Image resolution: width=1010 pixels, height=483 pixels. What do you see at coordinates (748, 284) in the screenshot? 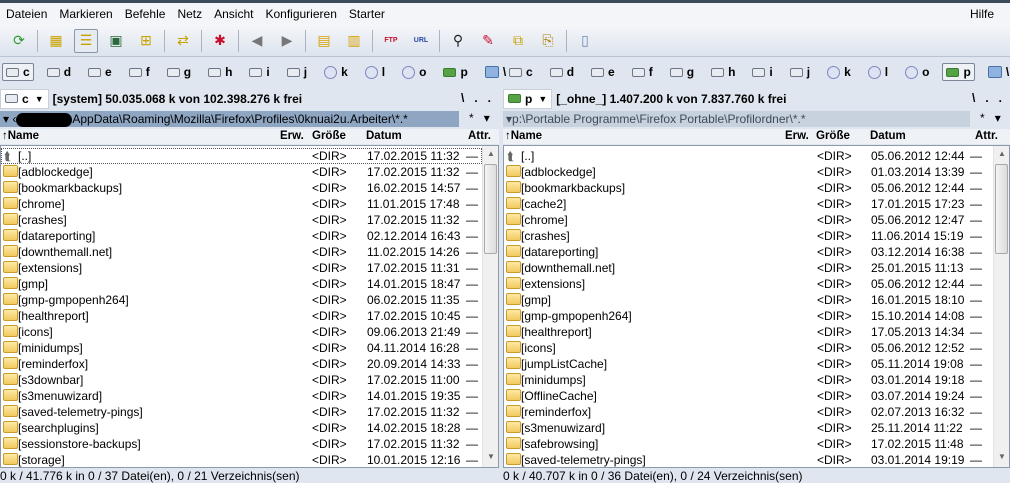
I see `file-row: [extensions] <DIR> 05.06.2012 12:44 —` at bounding box center [748, 284].